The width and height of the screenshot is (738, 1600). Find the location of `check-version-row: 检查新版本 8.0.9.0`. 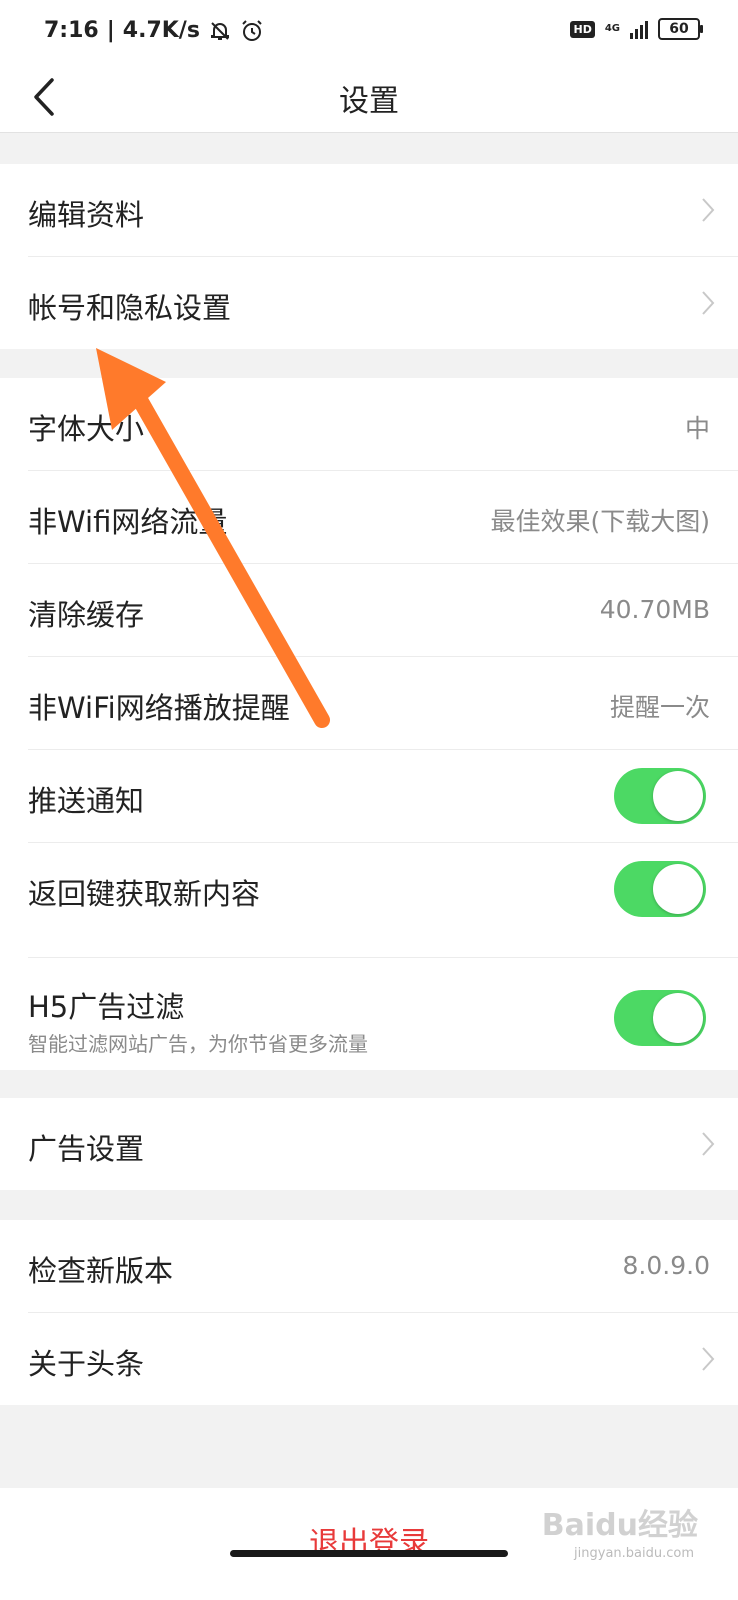

check-version-row: 检查新版本 8.0.9.0 is located at coordinates (383, 1266).